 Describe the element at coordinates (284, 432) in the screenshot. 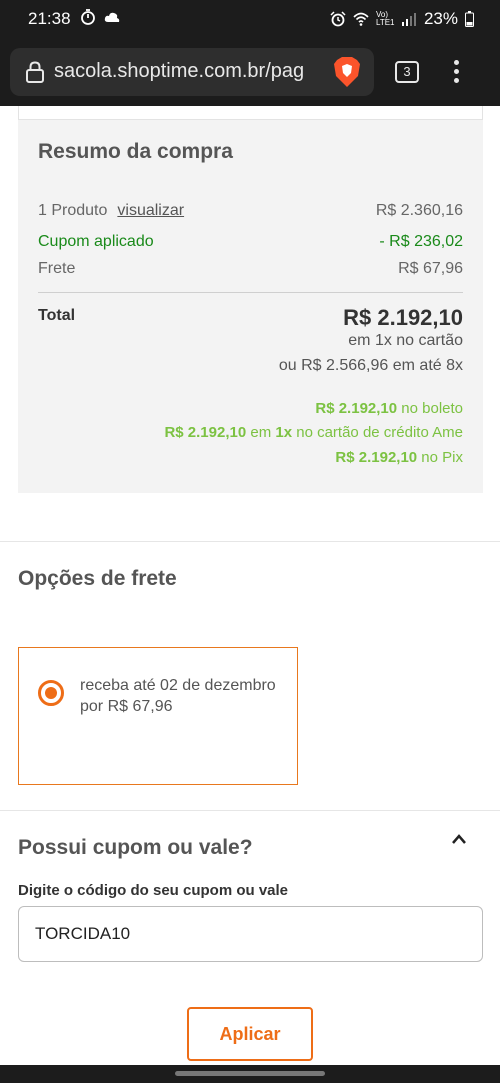

I see `ame-installments: 1x` at that location.